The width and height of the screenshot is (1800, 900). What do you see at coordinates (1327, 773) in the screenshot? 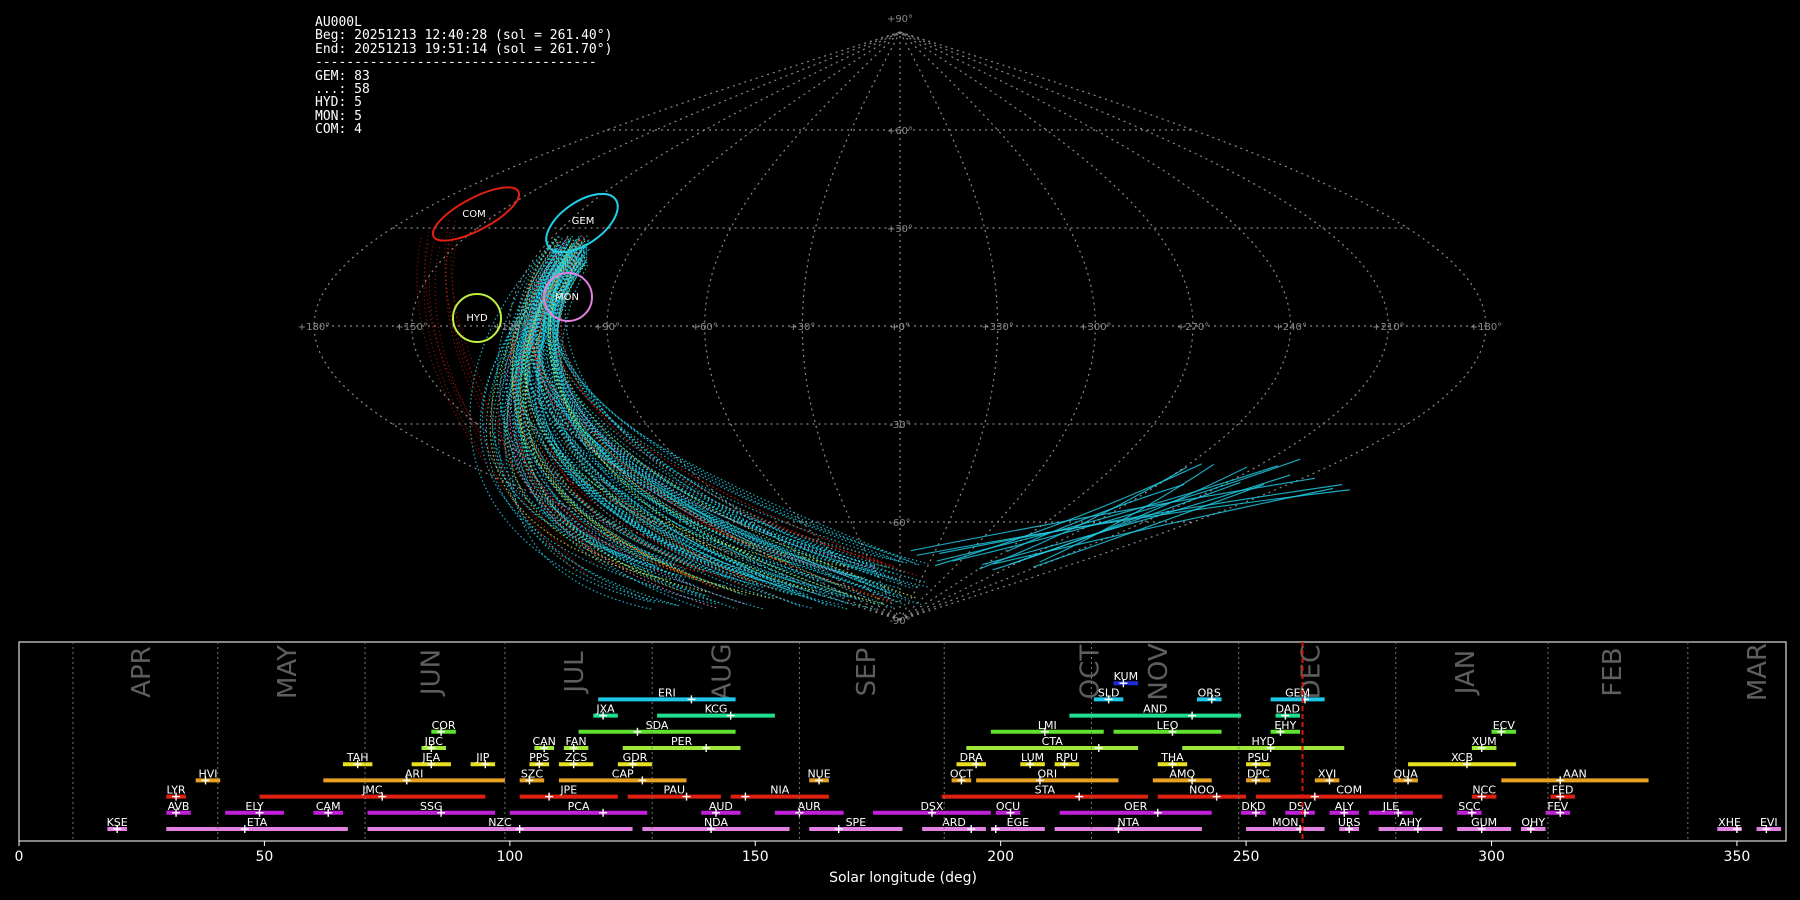
I see `shower-label-xvi: XVI` at bounding box center [1327, 773].